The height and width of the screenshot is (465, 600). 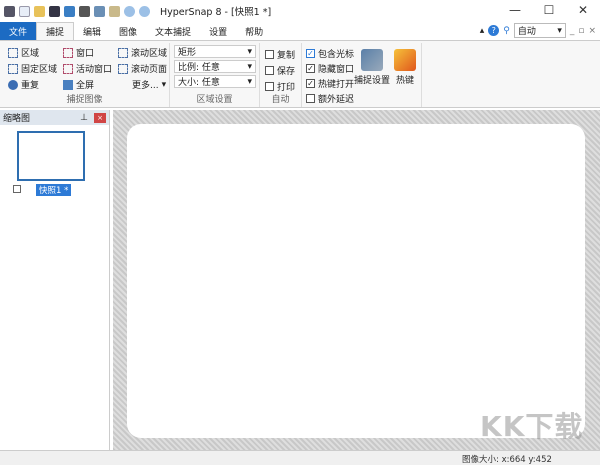 I want to click on save-icon, so click(x=54, y=11).